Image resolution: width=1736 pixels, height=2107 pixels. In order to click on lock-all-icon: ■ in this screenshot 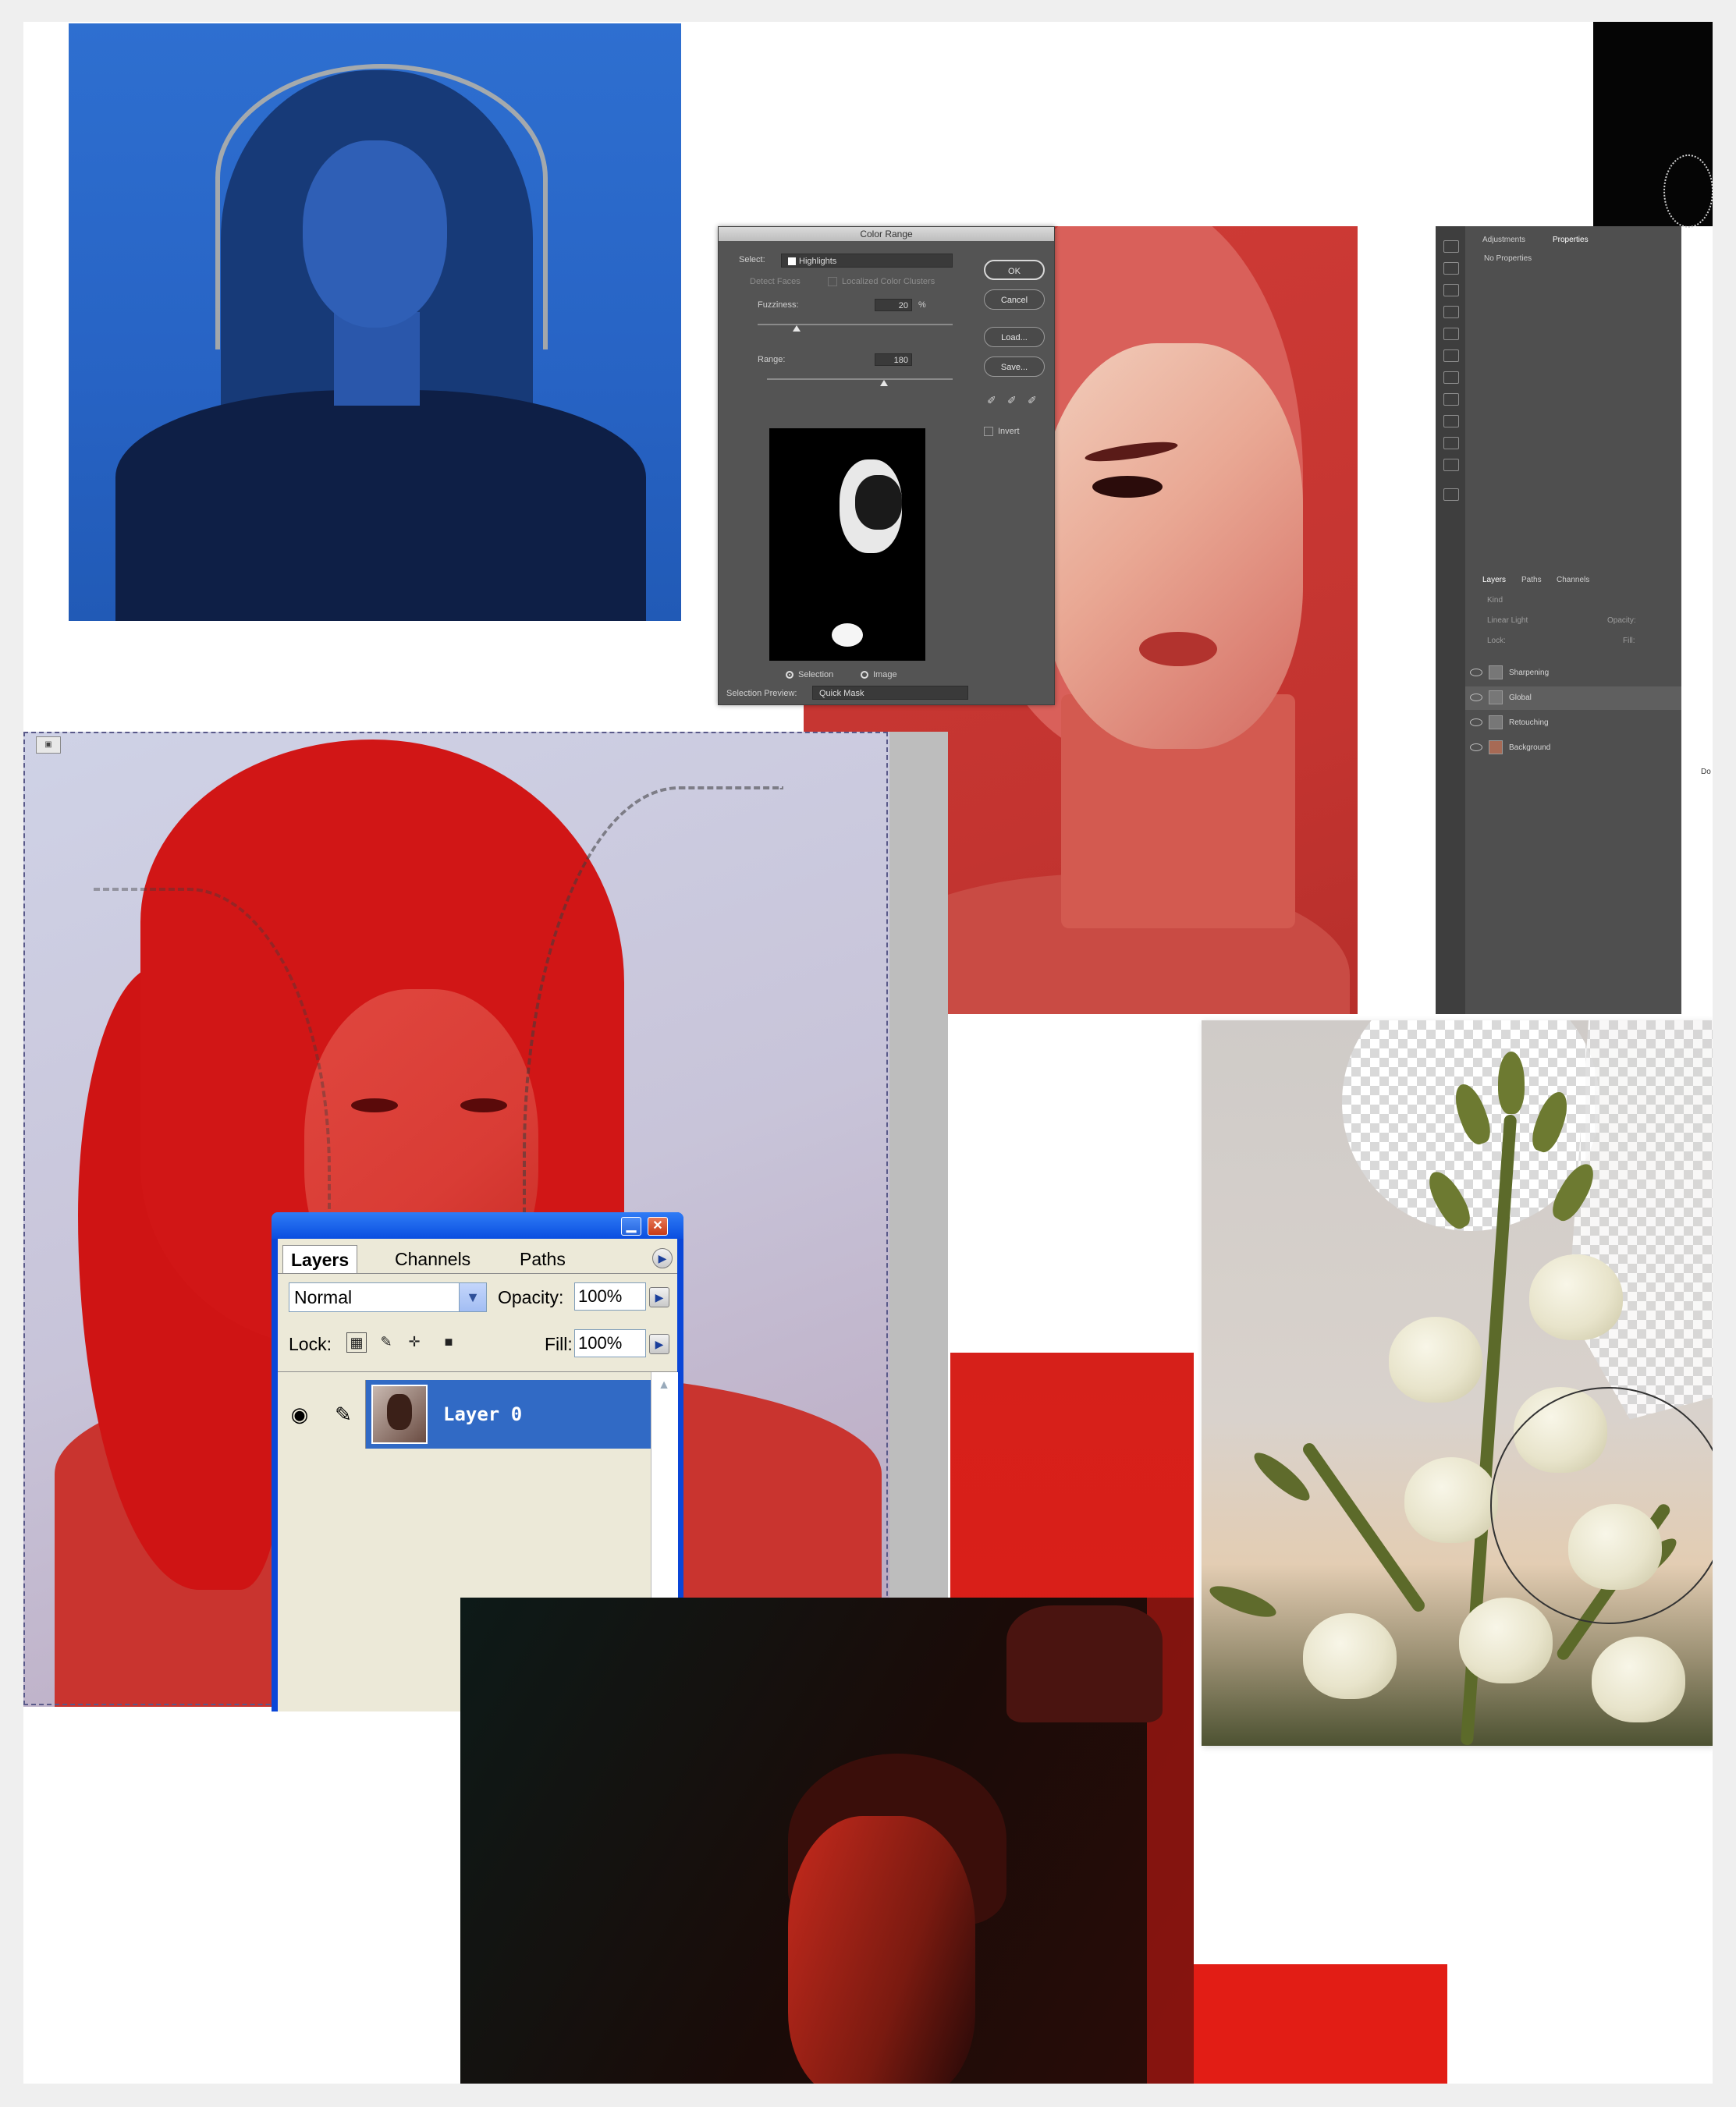, I will do `click(448, 1343)`.